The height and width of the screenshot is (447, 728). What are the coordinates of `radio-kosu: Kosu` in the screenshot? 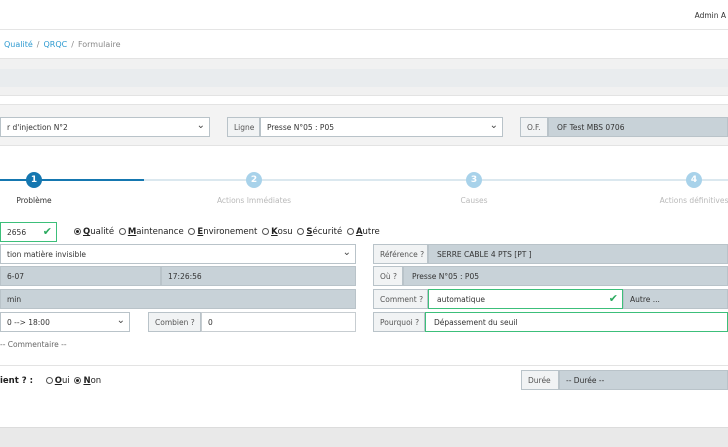 It's located at (277, 232).